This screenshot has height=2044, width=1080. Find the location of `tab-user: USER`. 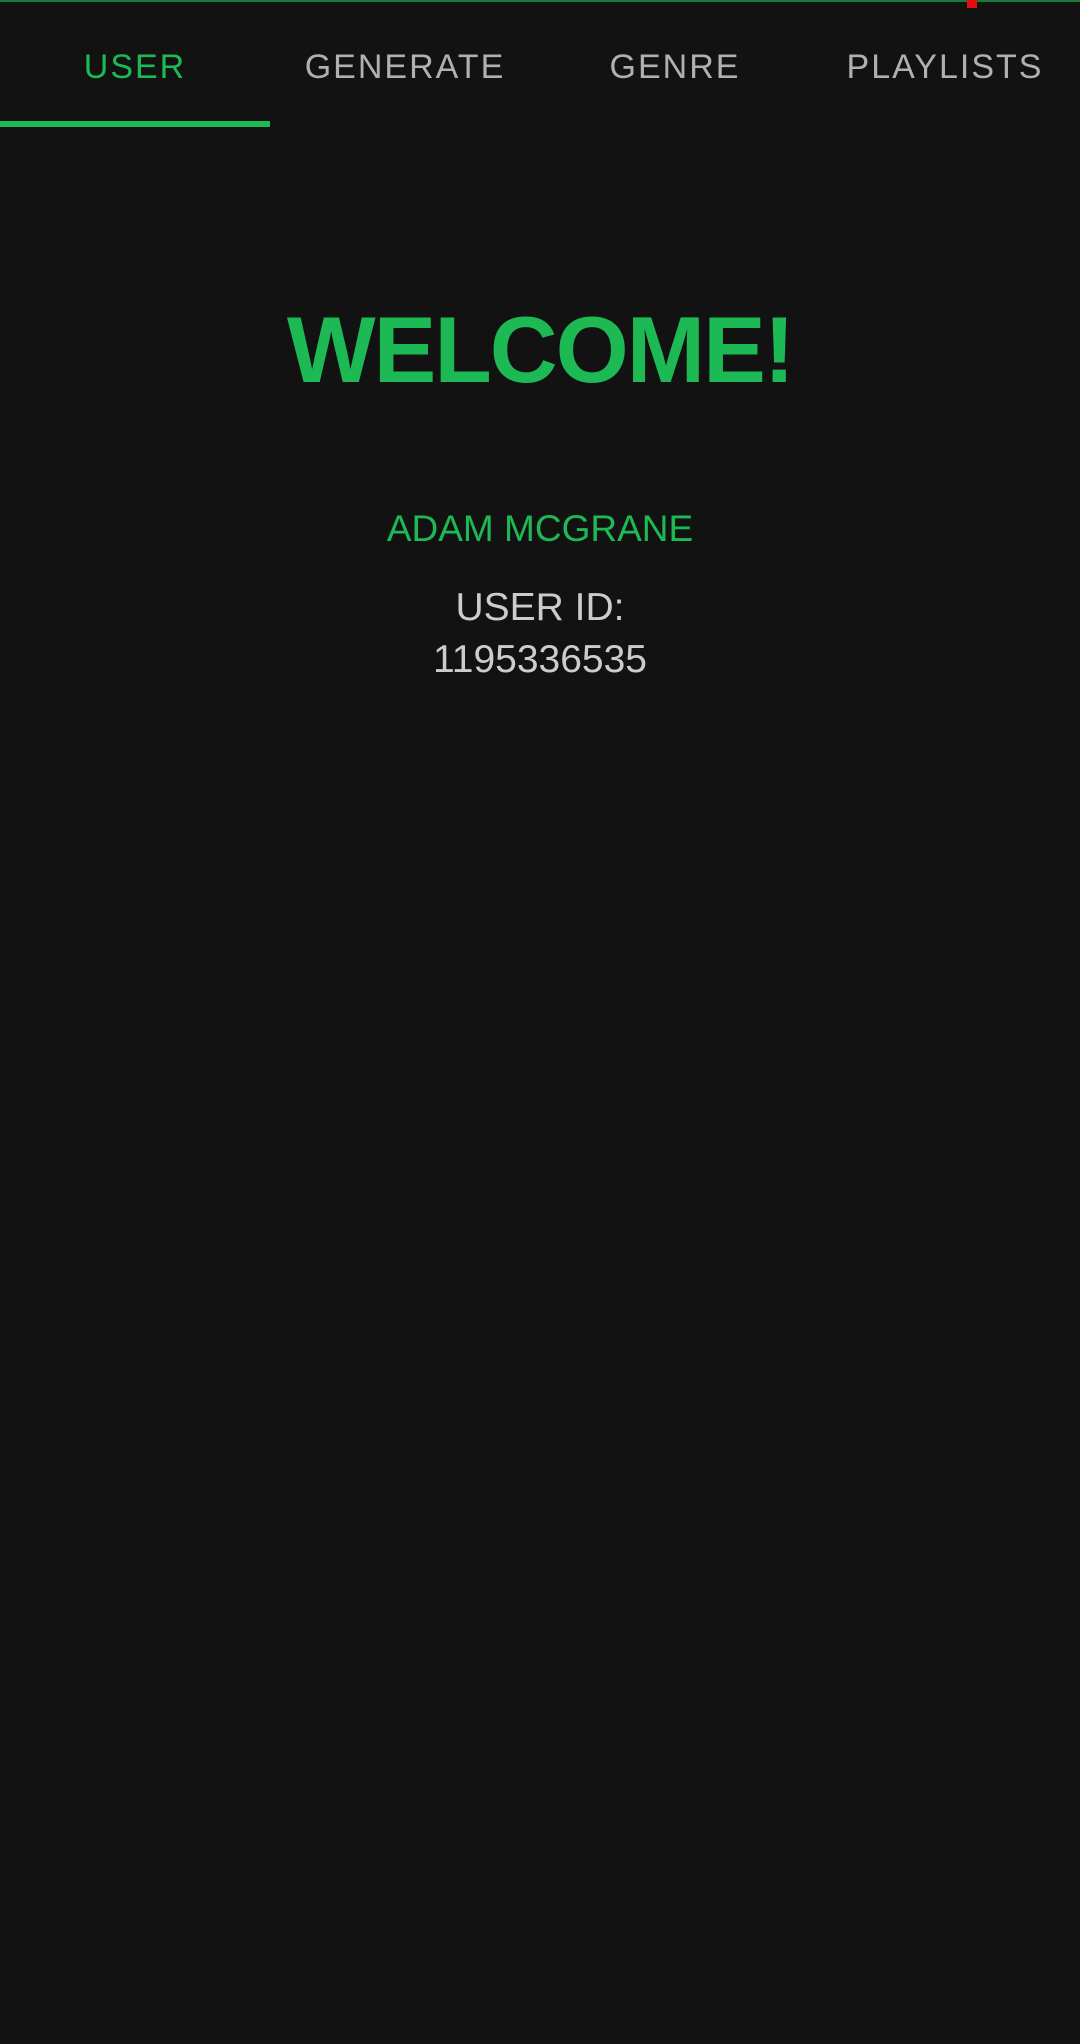

tab-user: USER is located at coordinates (135, 67).